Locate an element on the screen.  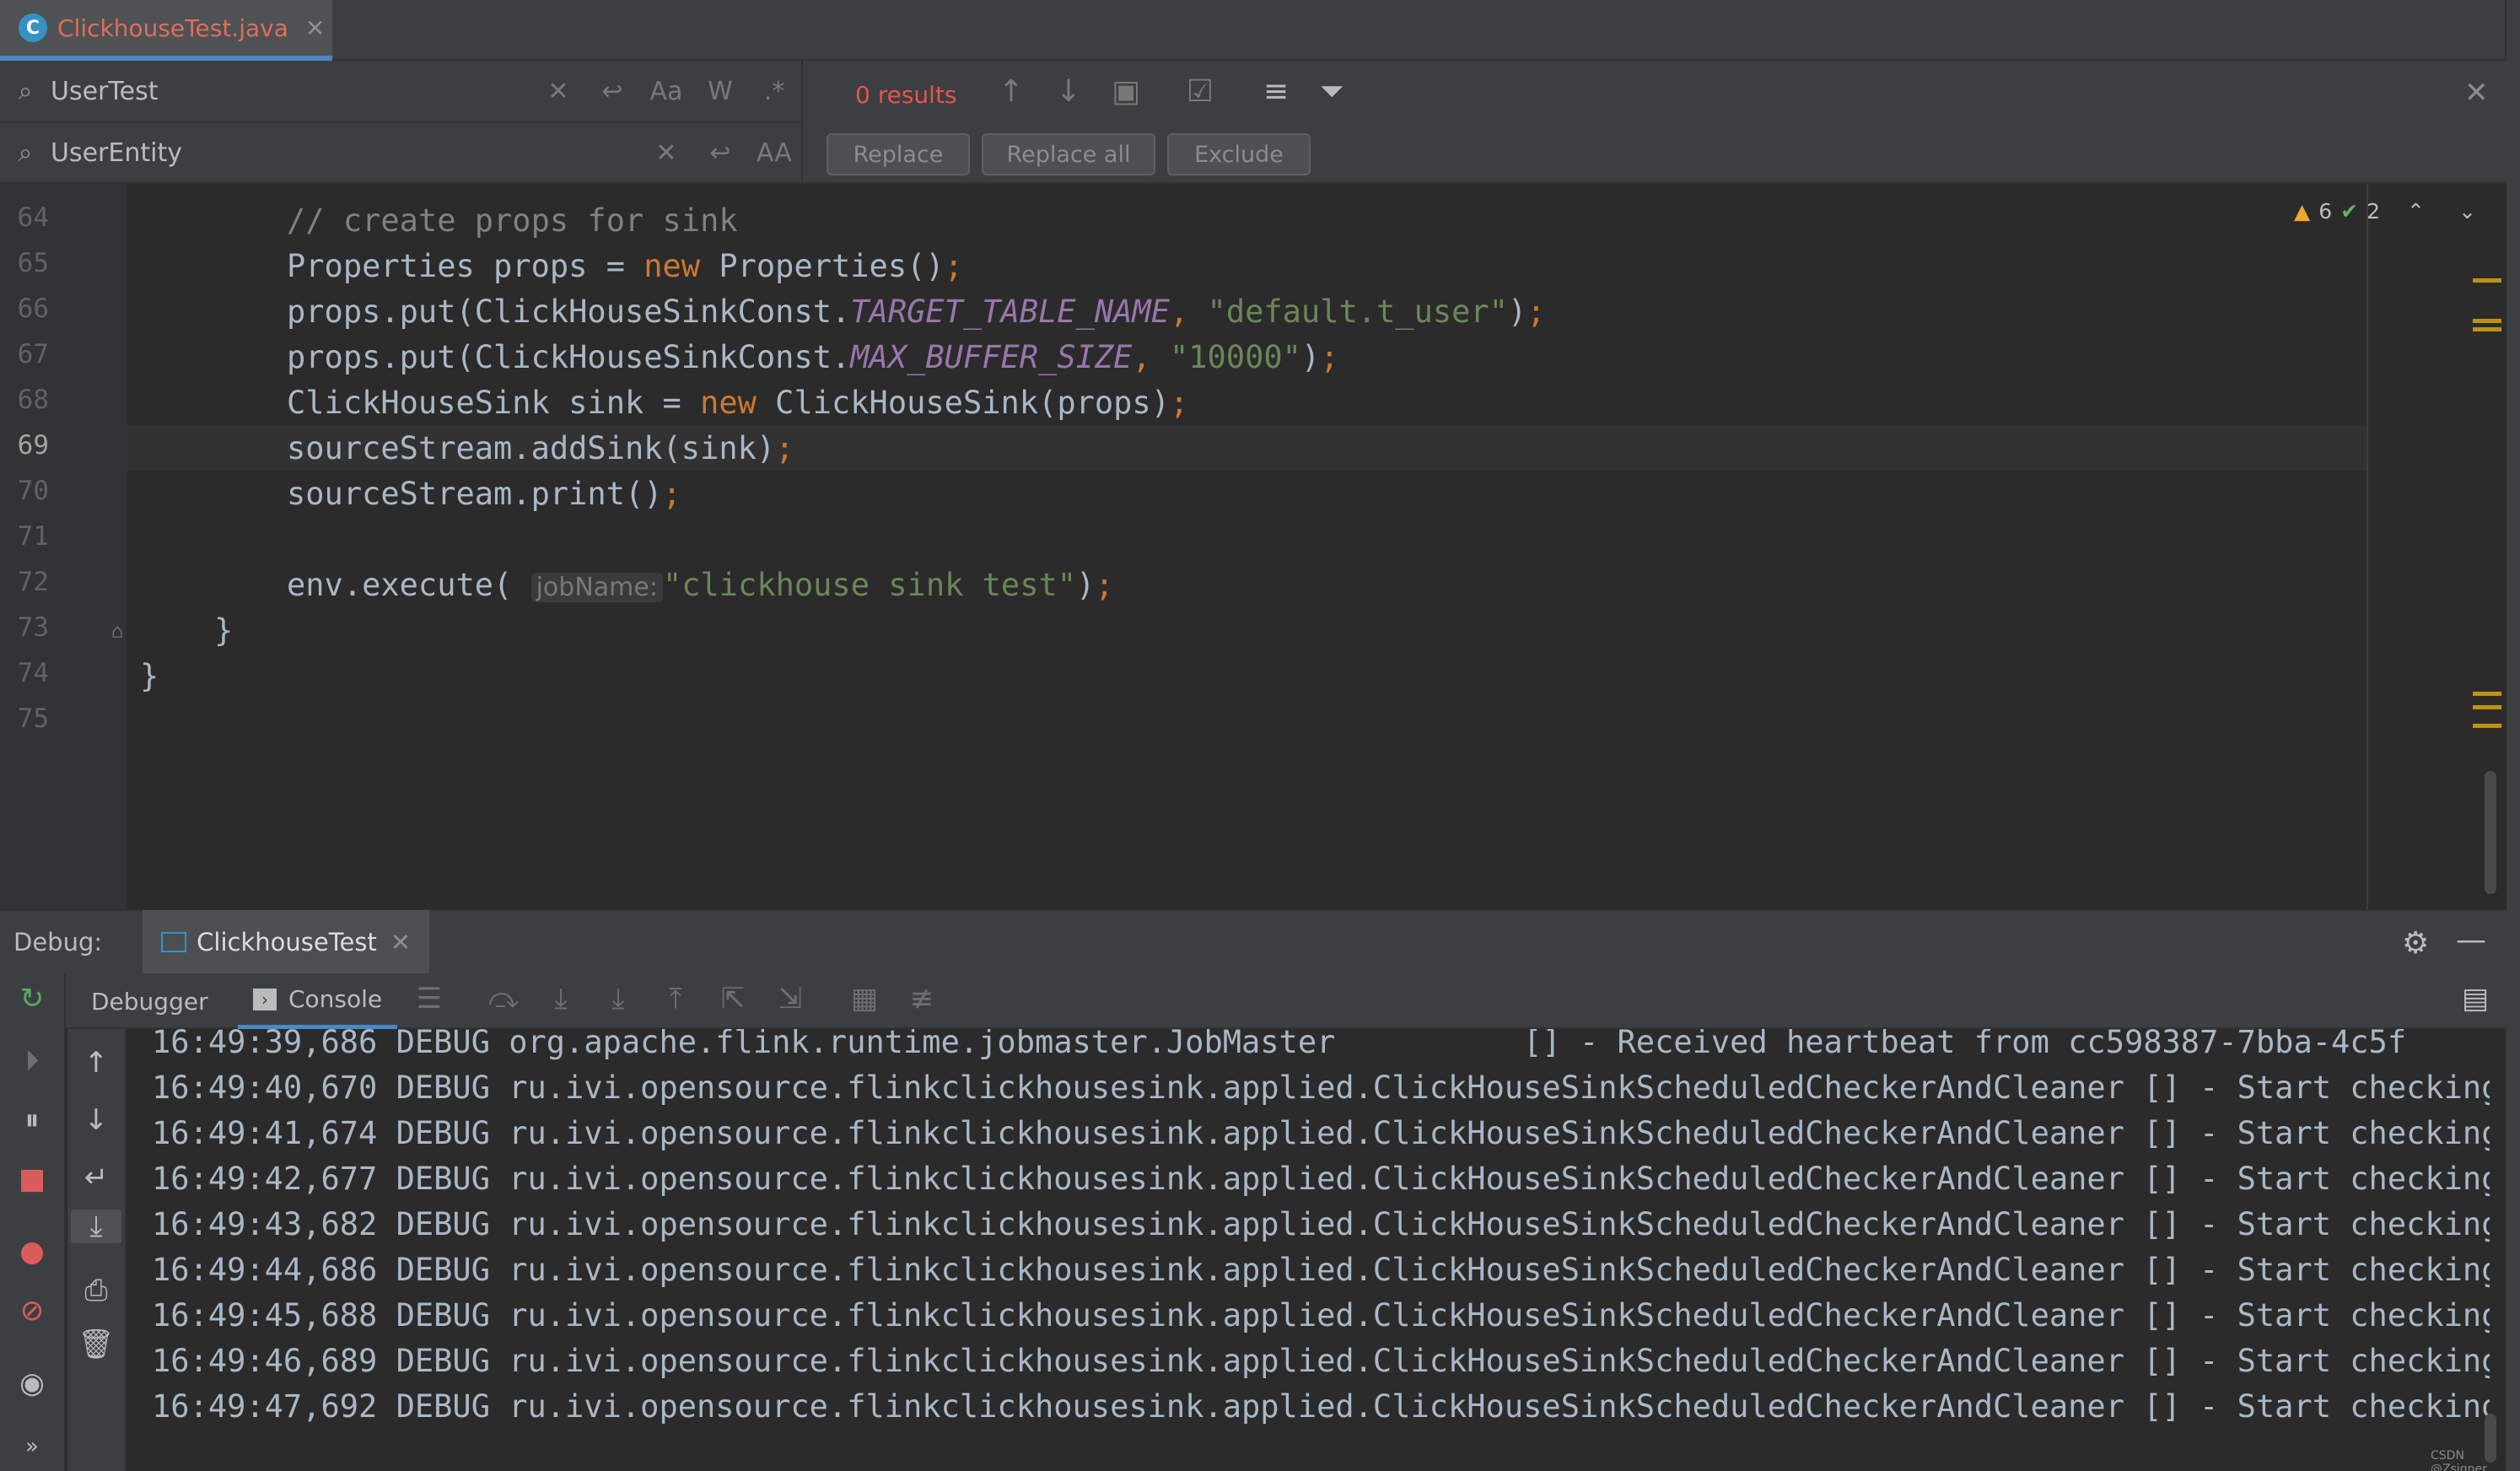
line-number: 65 is located at coordinates (33, 263).